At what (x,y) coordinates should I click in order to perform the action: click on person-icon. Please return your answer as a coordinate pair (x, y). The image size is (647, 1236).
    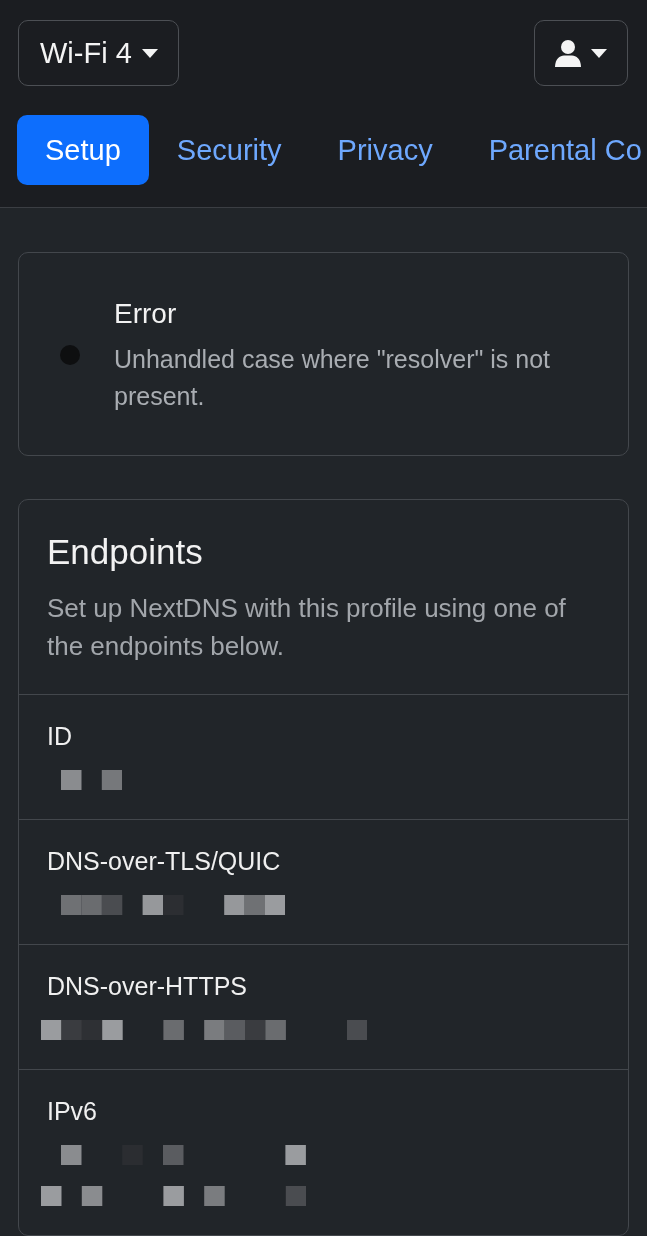
    Looking at the image, I should click on (568, 53).